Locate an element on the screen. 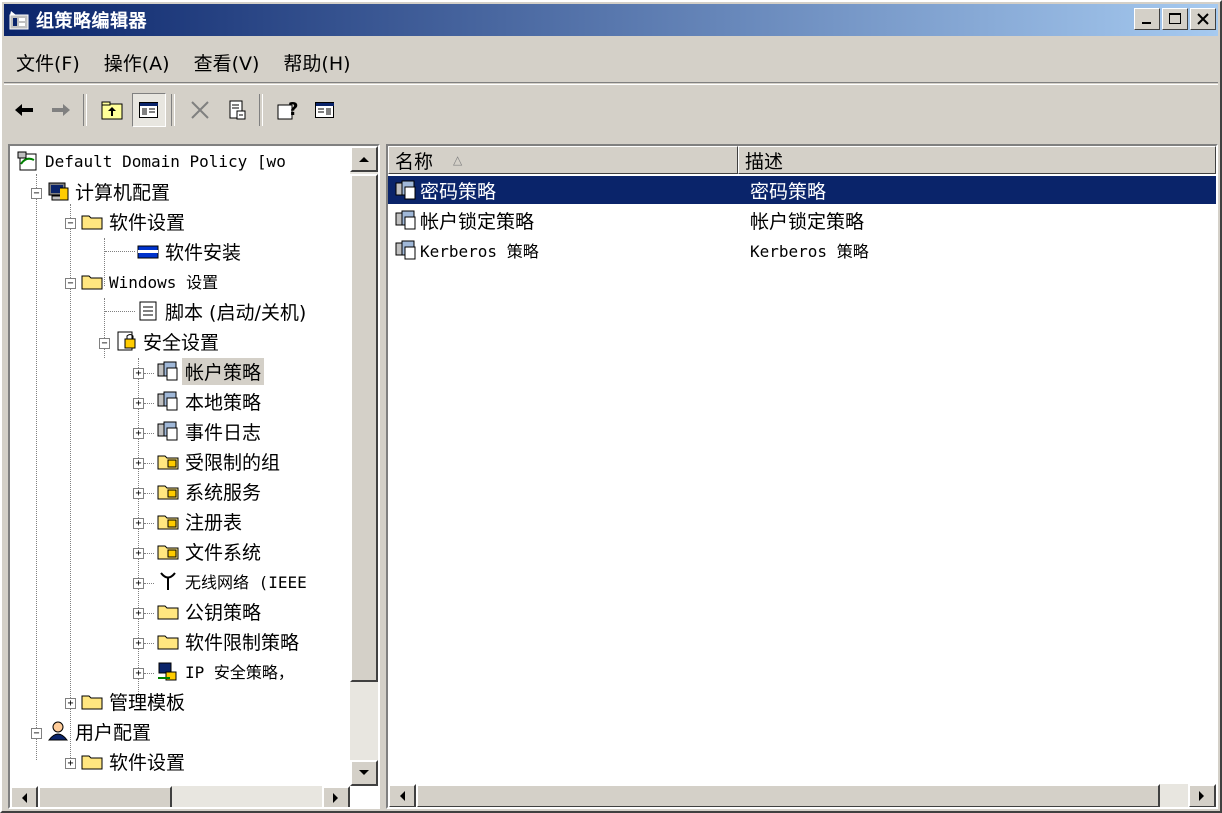 The height and width of the screenshot is (813, 1222). window-title: 组策略编辑器 is located at coordinates (91, 21).